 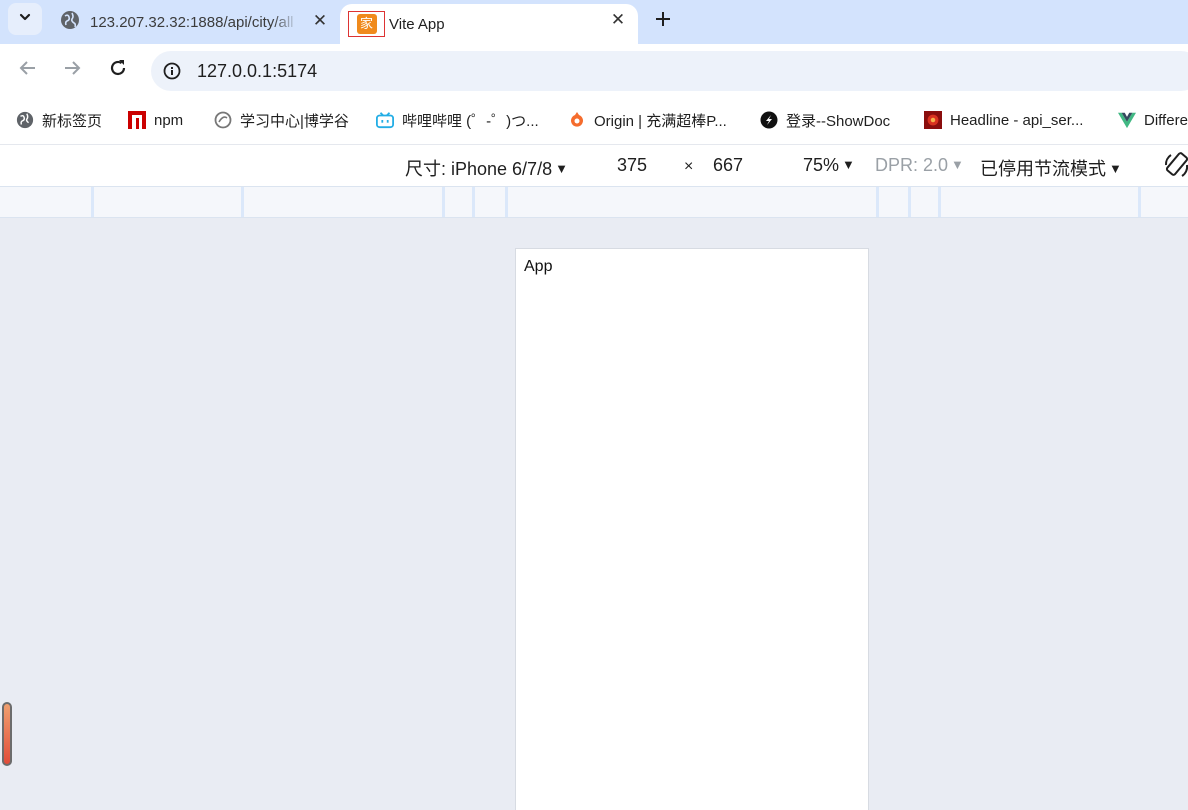 What do you see at coordinates (155, 120) in the screenshot?
I see `bookmark-npm: npm` at bounding box center [155, 120].